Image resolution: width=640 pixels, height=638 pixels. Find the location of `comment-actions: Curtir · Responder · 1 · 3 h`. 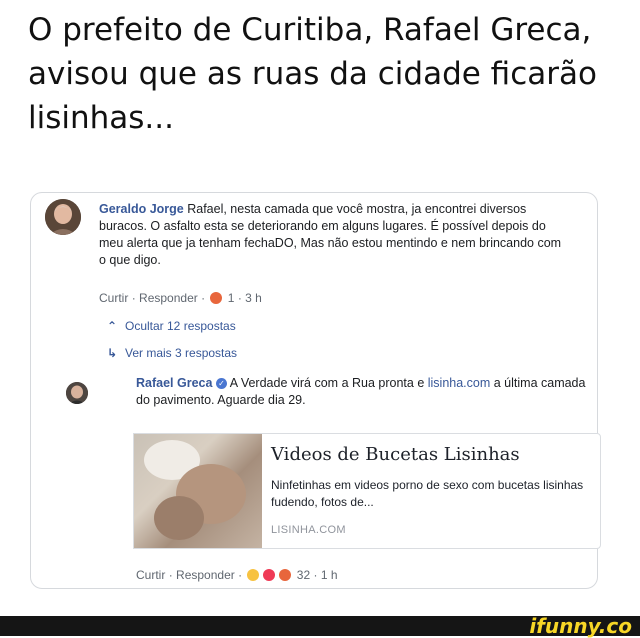

comment-actions: Curtir · Responder · 1 · 3 h is located at coordinates (180, 297).